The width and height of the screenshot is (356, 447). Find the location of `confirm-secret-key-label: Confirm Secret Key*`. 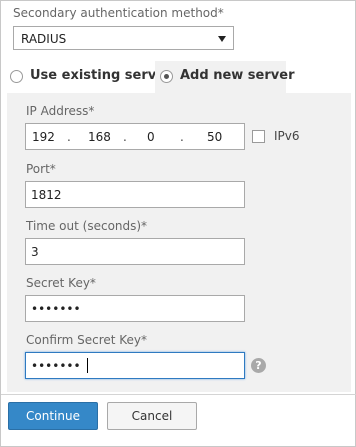

confirm-secret-key-label: Confirm Secret Key* is located at coordinates (87, 340).